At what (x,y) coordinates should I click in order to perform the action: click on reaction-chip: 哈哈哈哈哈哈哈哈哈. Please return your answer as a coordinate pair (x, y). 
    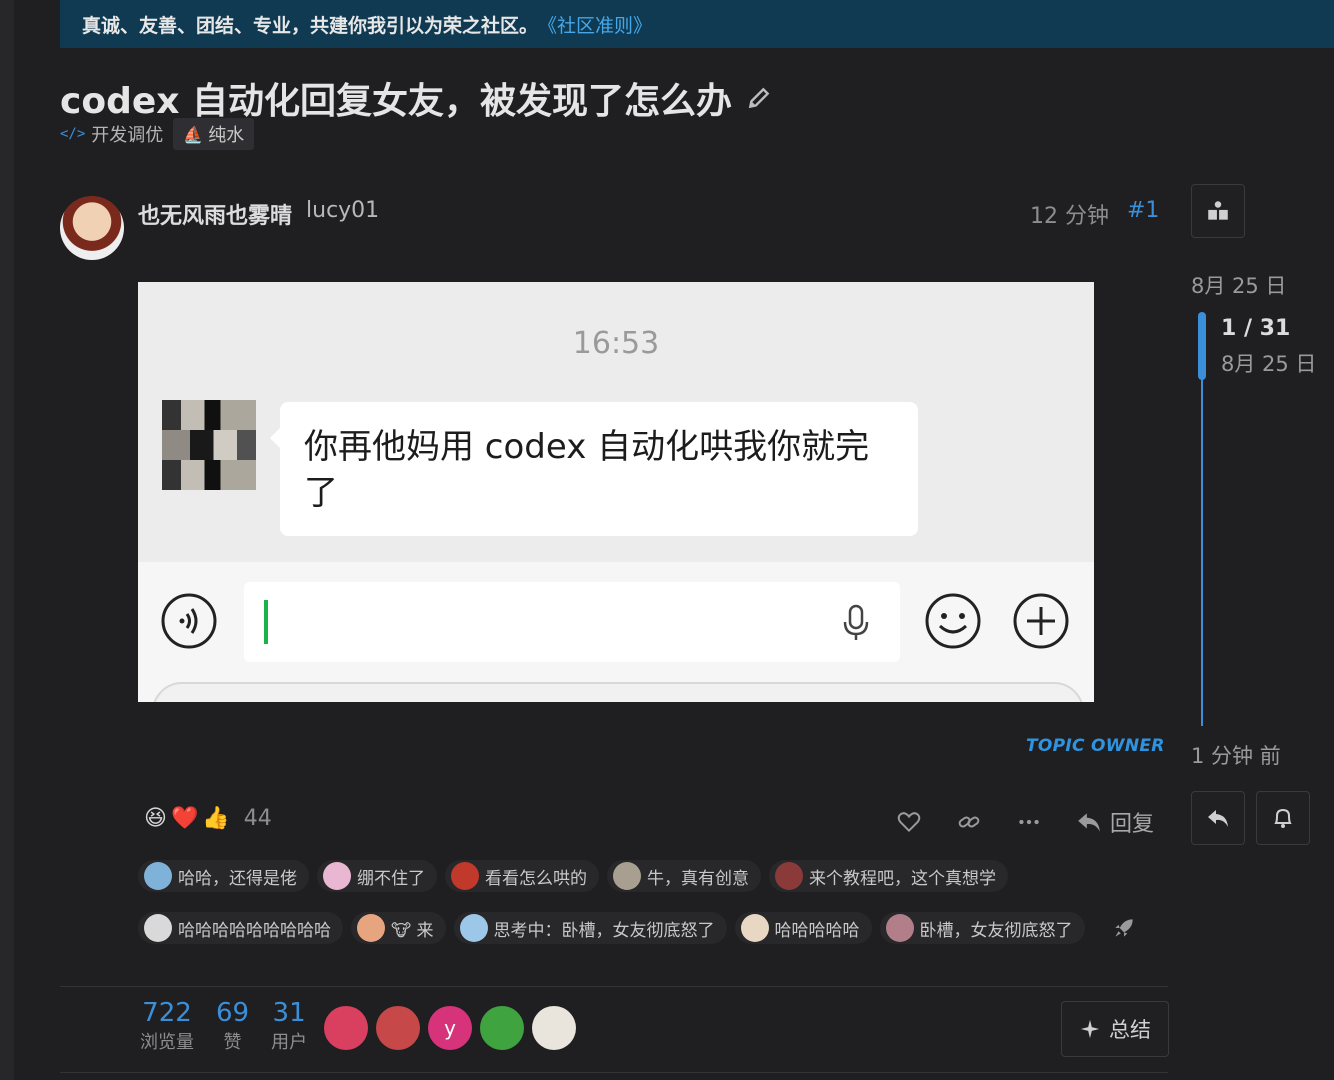
    Looking at the image, I should click on (240, 928).